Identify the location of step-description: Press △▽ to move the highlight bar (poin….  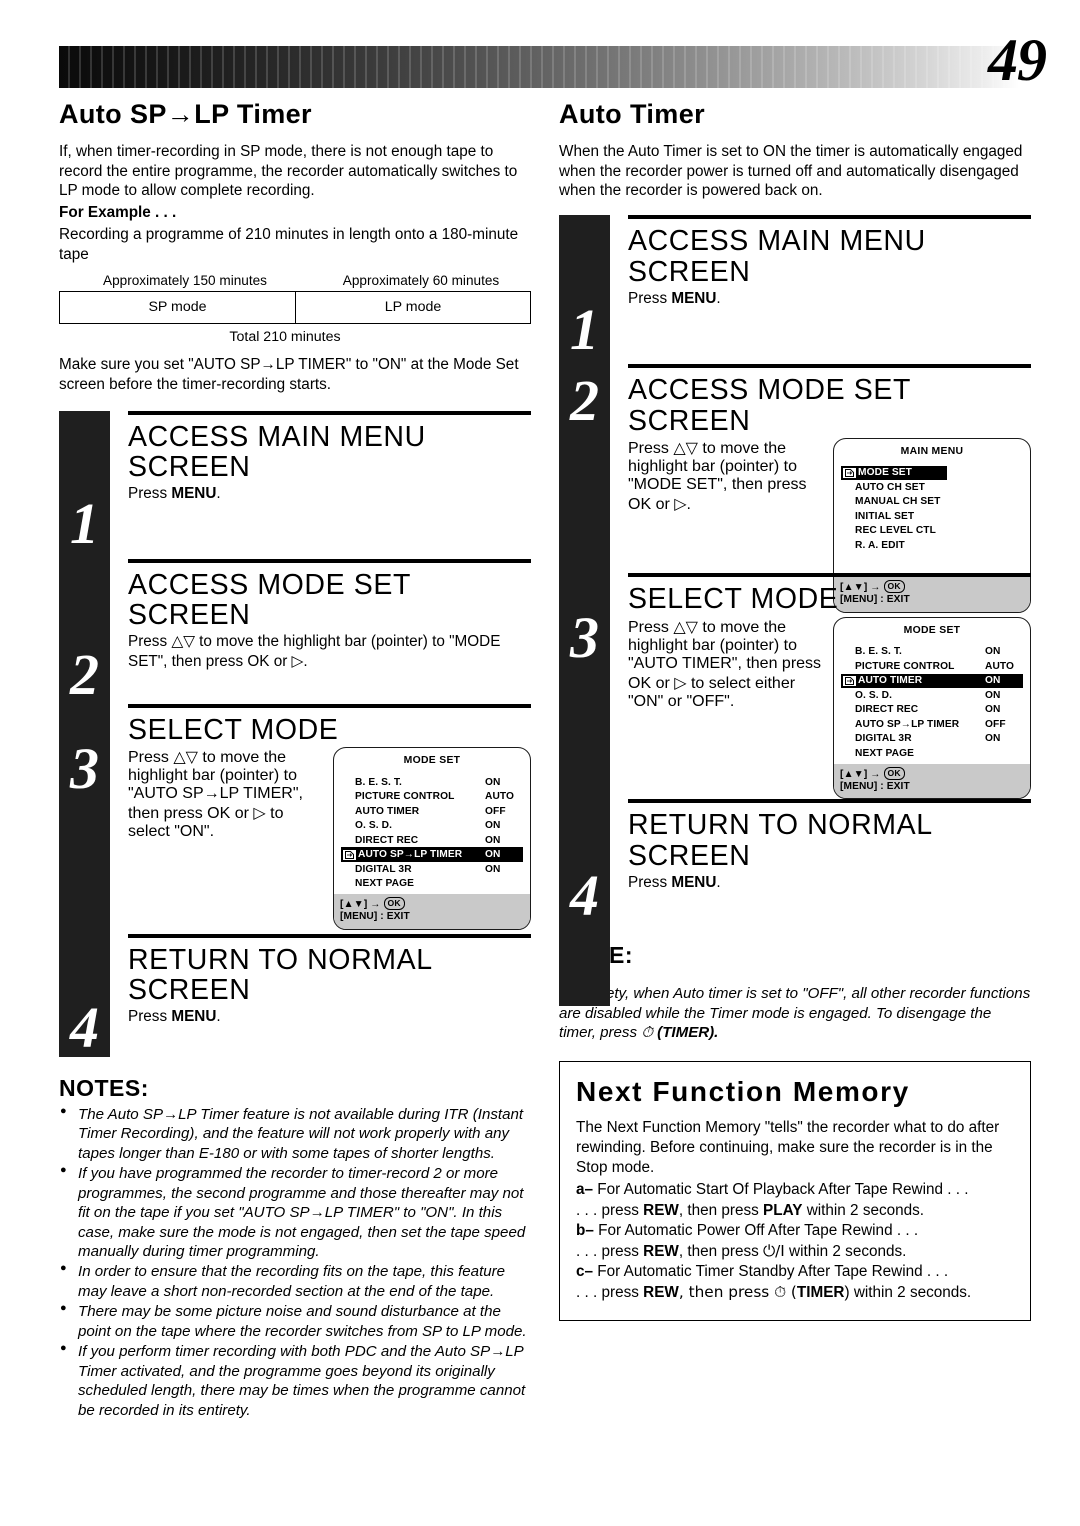
(215, 794).